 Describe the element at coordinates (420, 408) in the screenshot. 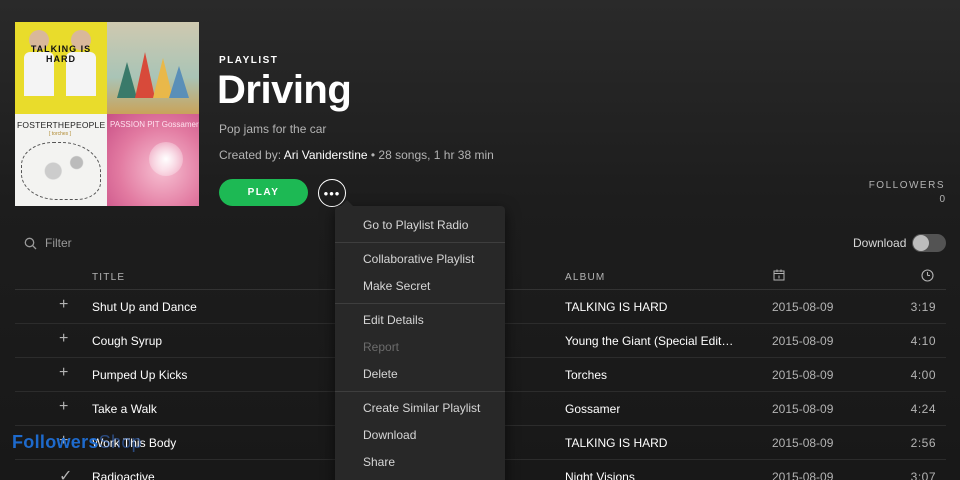

I see `menu-item-create-similar-playlist: Create Similar Playlist` at that location.